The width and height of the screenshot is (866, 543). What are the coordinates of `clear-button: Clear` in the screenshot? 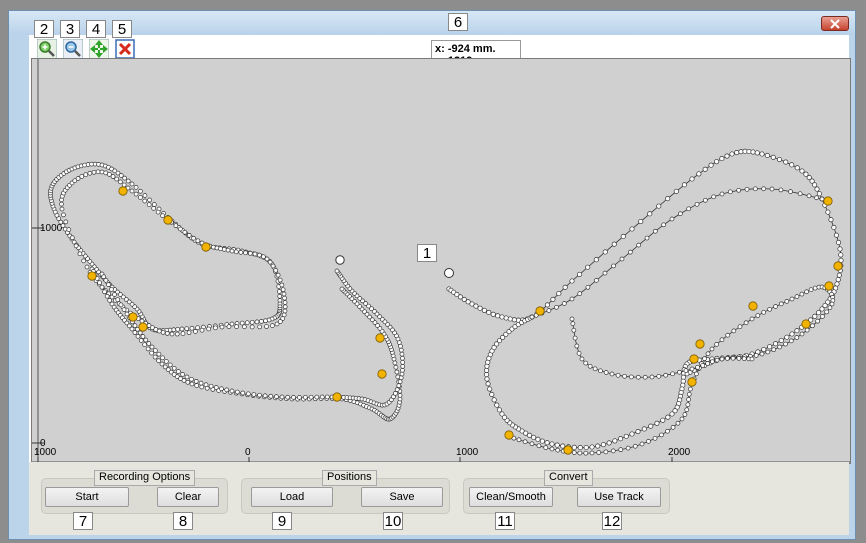 It's located at (188, 497).